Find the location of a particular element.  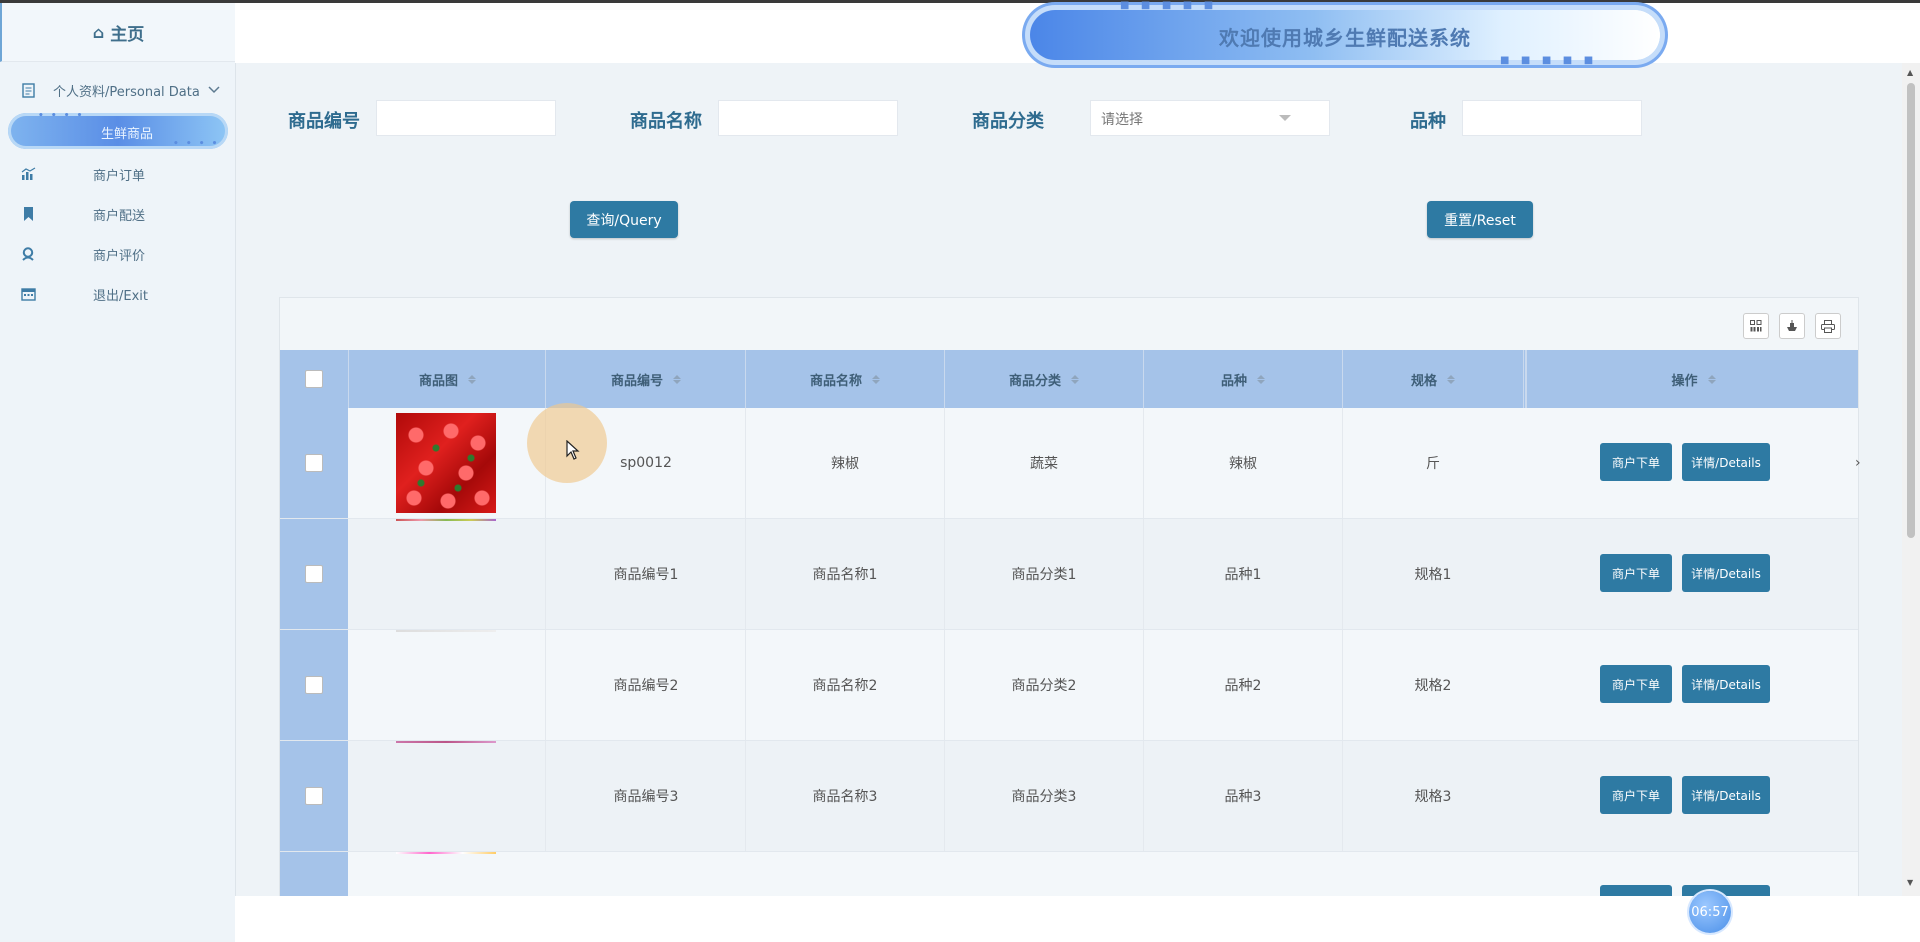

decorative-dots: • • • • is located at coordinates (61, 116).